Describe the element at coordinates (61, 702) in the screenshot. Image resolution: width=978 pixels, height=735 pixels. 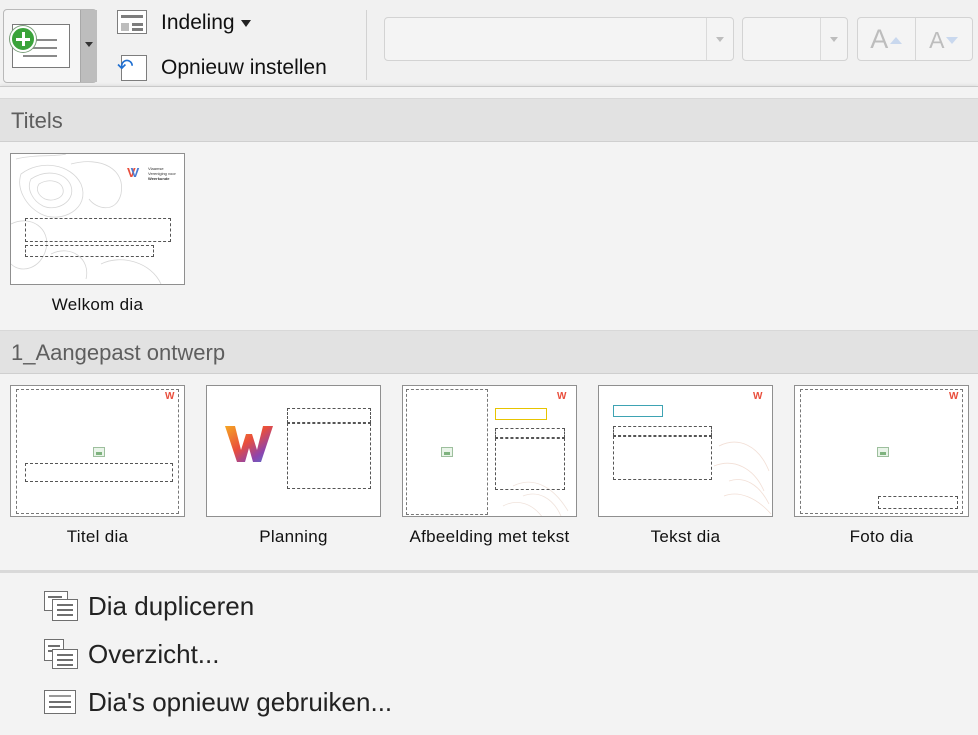
I see `reuse-slides-icon` at that location.